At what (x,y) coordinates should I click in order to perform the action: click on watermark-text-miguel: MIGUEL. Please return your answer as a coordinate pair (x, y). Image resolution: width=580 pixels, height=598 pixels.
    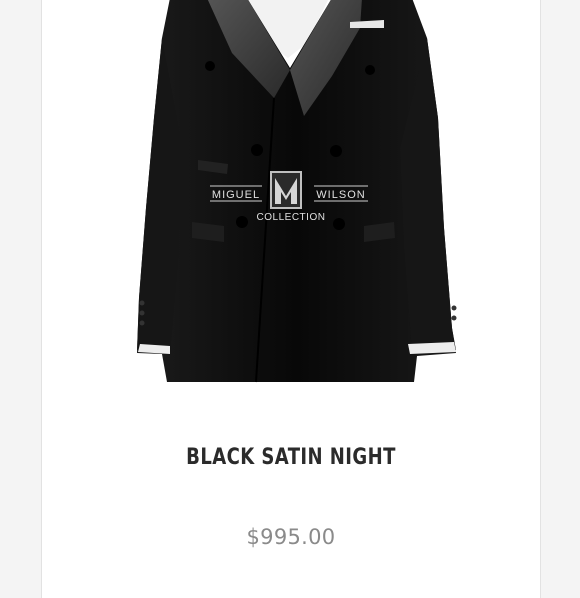
    Looking at the image, I should click on (236, 195).